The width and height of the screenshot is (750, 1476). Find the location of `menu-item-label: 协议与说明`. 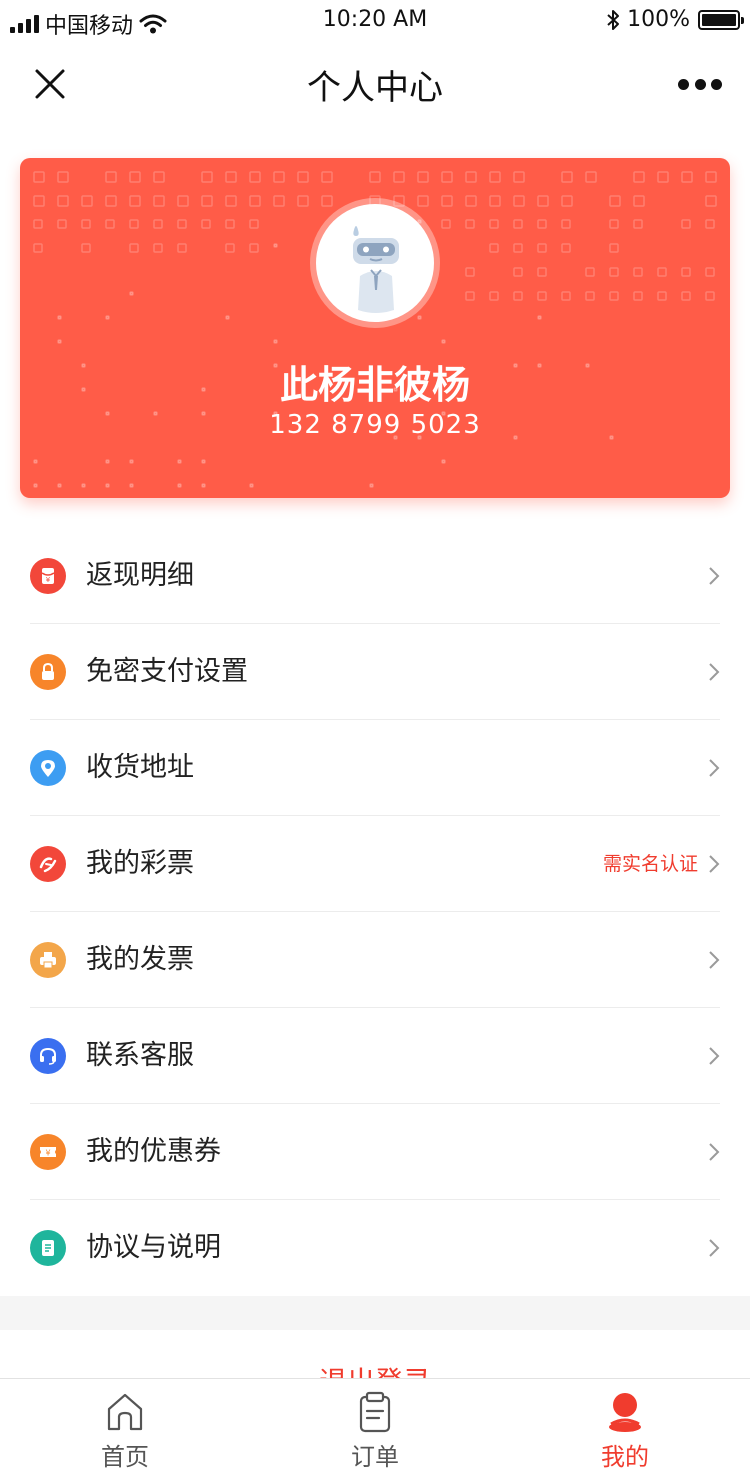

menu-item-label: 协议与说明 is located at coordinates (153, 1247).